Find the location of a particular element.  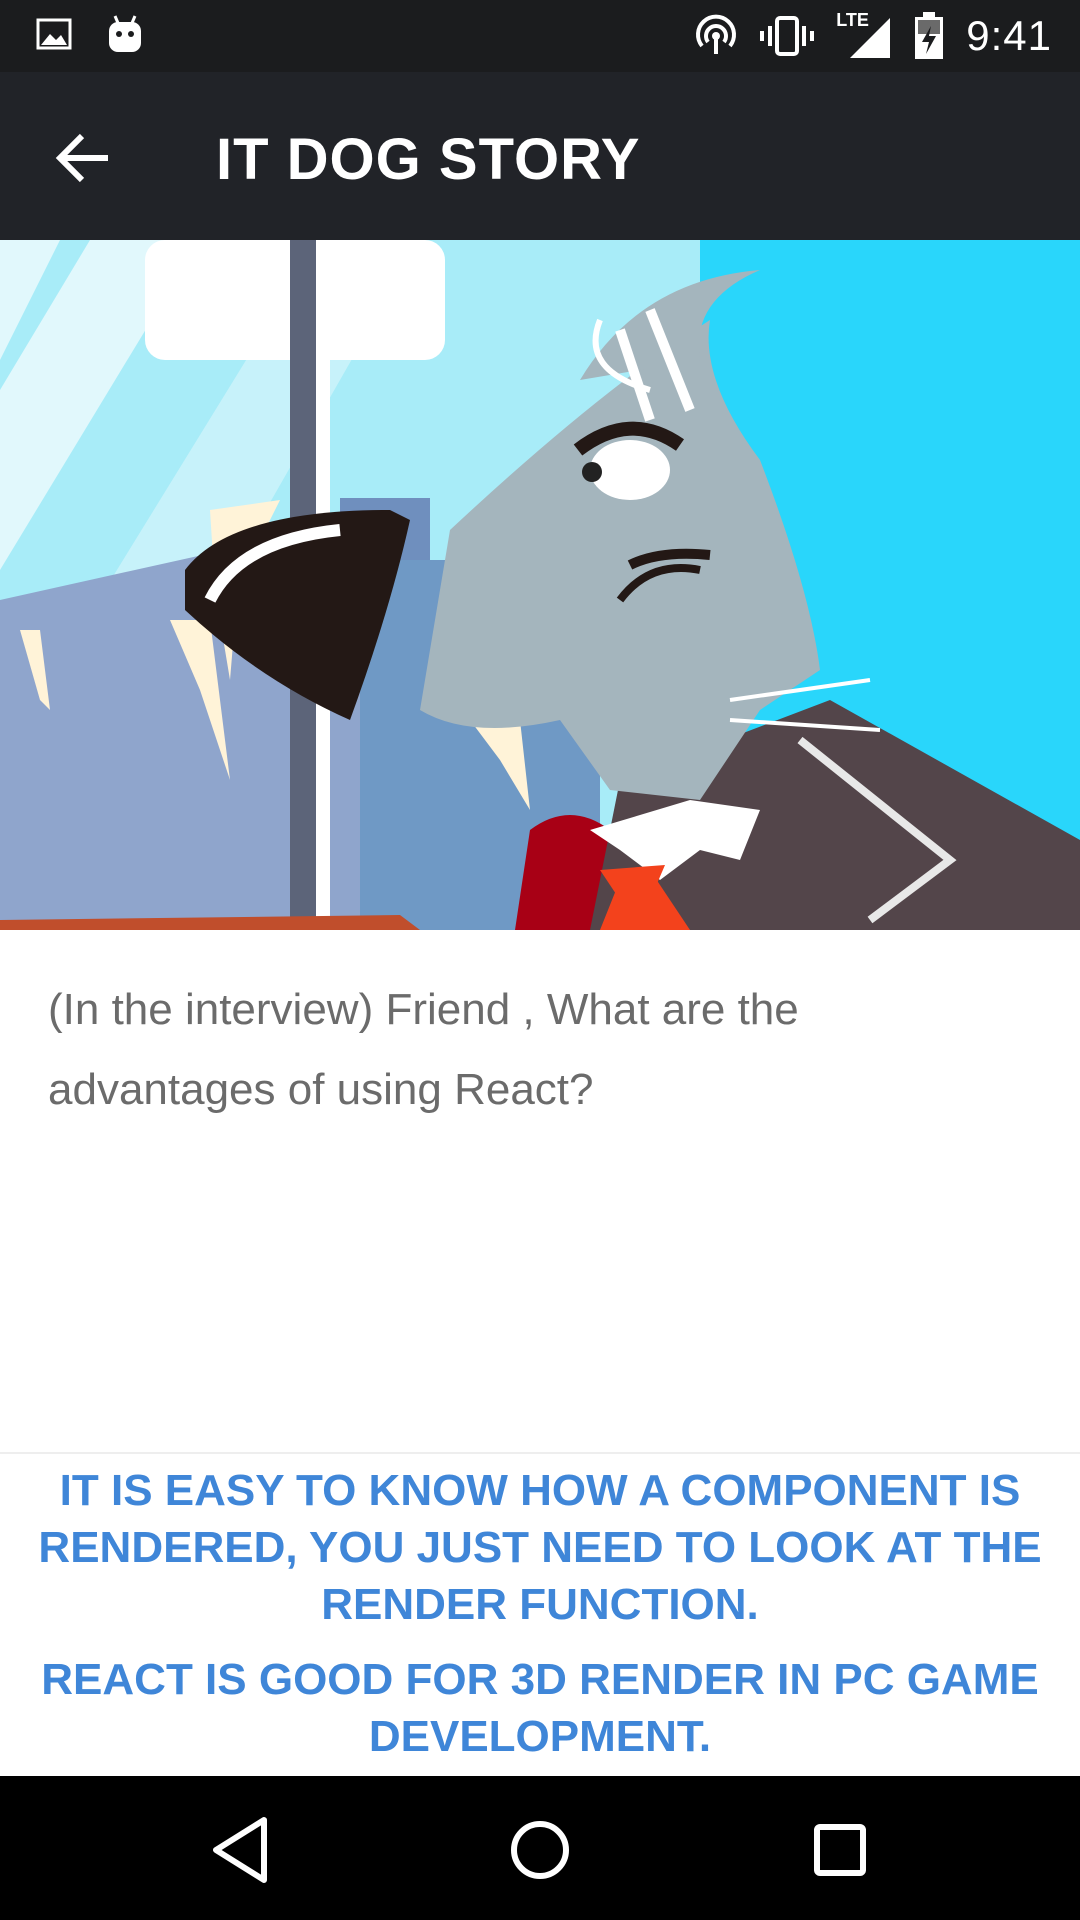

nav-home-icon is located at coordinates (540, 1857).